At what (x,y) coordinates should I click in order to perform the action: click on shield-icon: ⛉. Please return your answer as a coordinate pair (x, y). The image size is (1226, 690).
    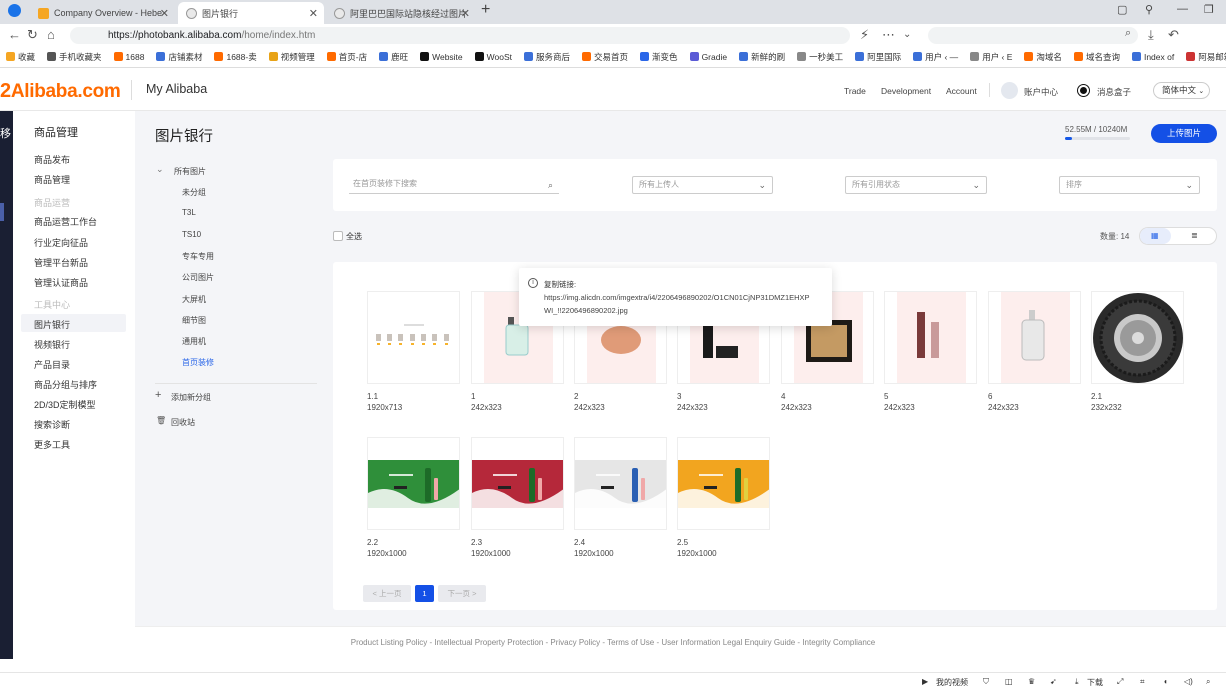
    Looking at the image, I should click on (986, 682).